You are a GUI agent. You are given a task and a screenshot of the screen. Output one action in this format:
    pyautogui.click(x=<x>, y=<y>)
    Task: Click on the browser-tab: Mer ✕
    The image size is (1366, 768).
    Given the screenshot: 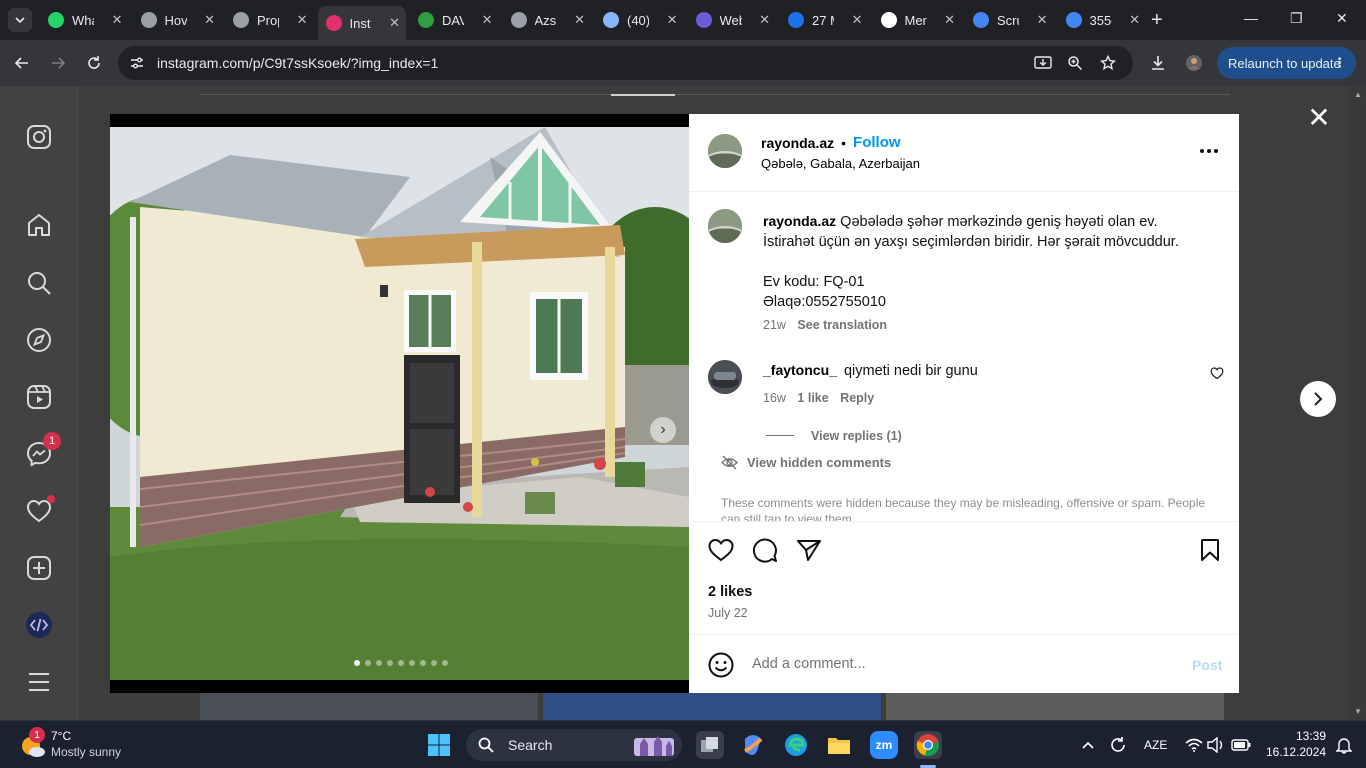 What is the action you would take?
    pyautogui.click(x=917, y=20)
    